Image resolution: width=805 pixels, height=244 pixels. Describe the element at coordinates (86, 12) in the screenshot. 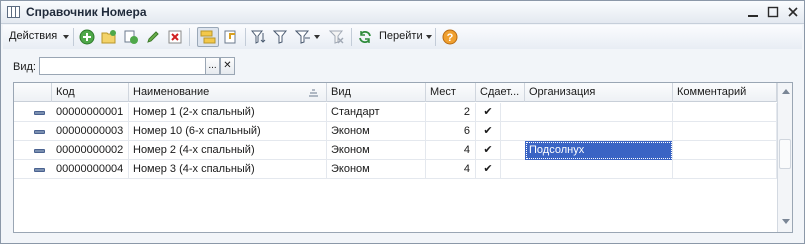

I see `window-title: Справочник Номера` at that location.